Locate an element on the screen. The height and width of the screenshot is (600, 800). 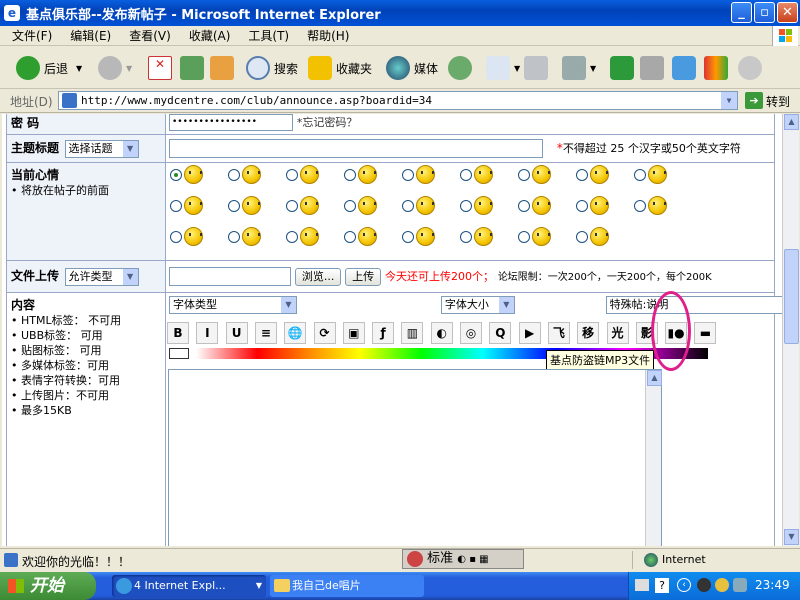
menu-tools: 工具(T) is located at coordinates (268, 35).